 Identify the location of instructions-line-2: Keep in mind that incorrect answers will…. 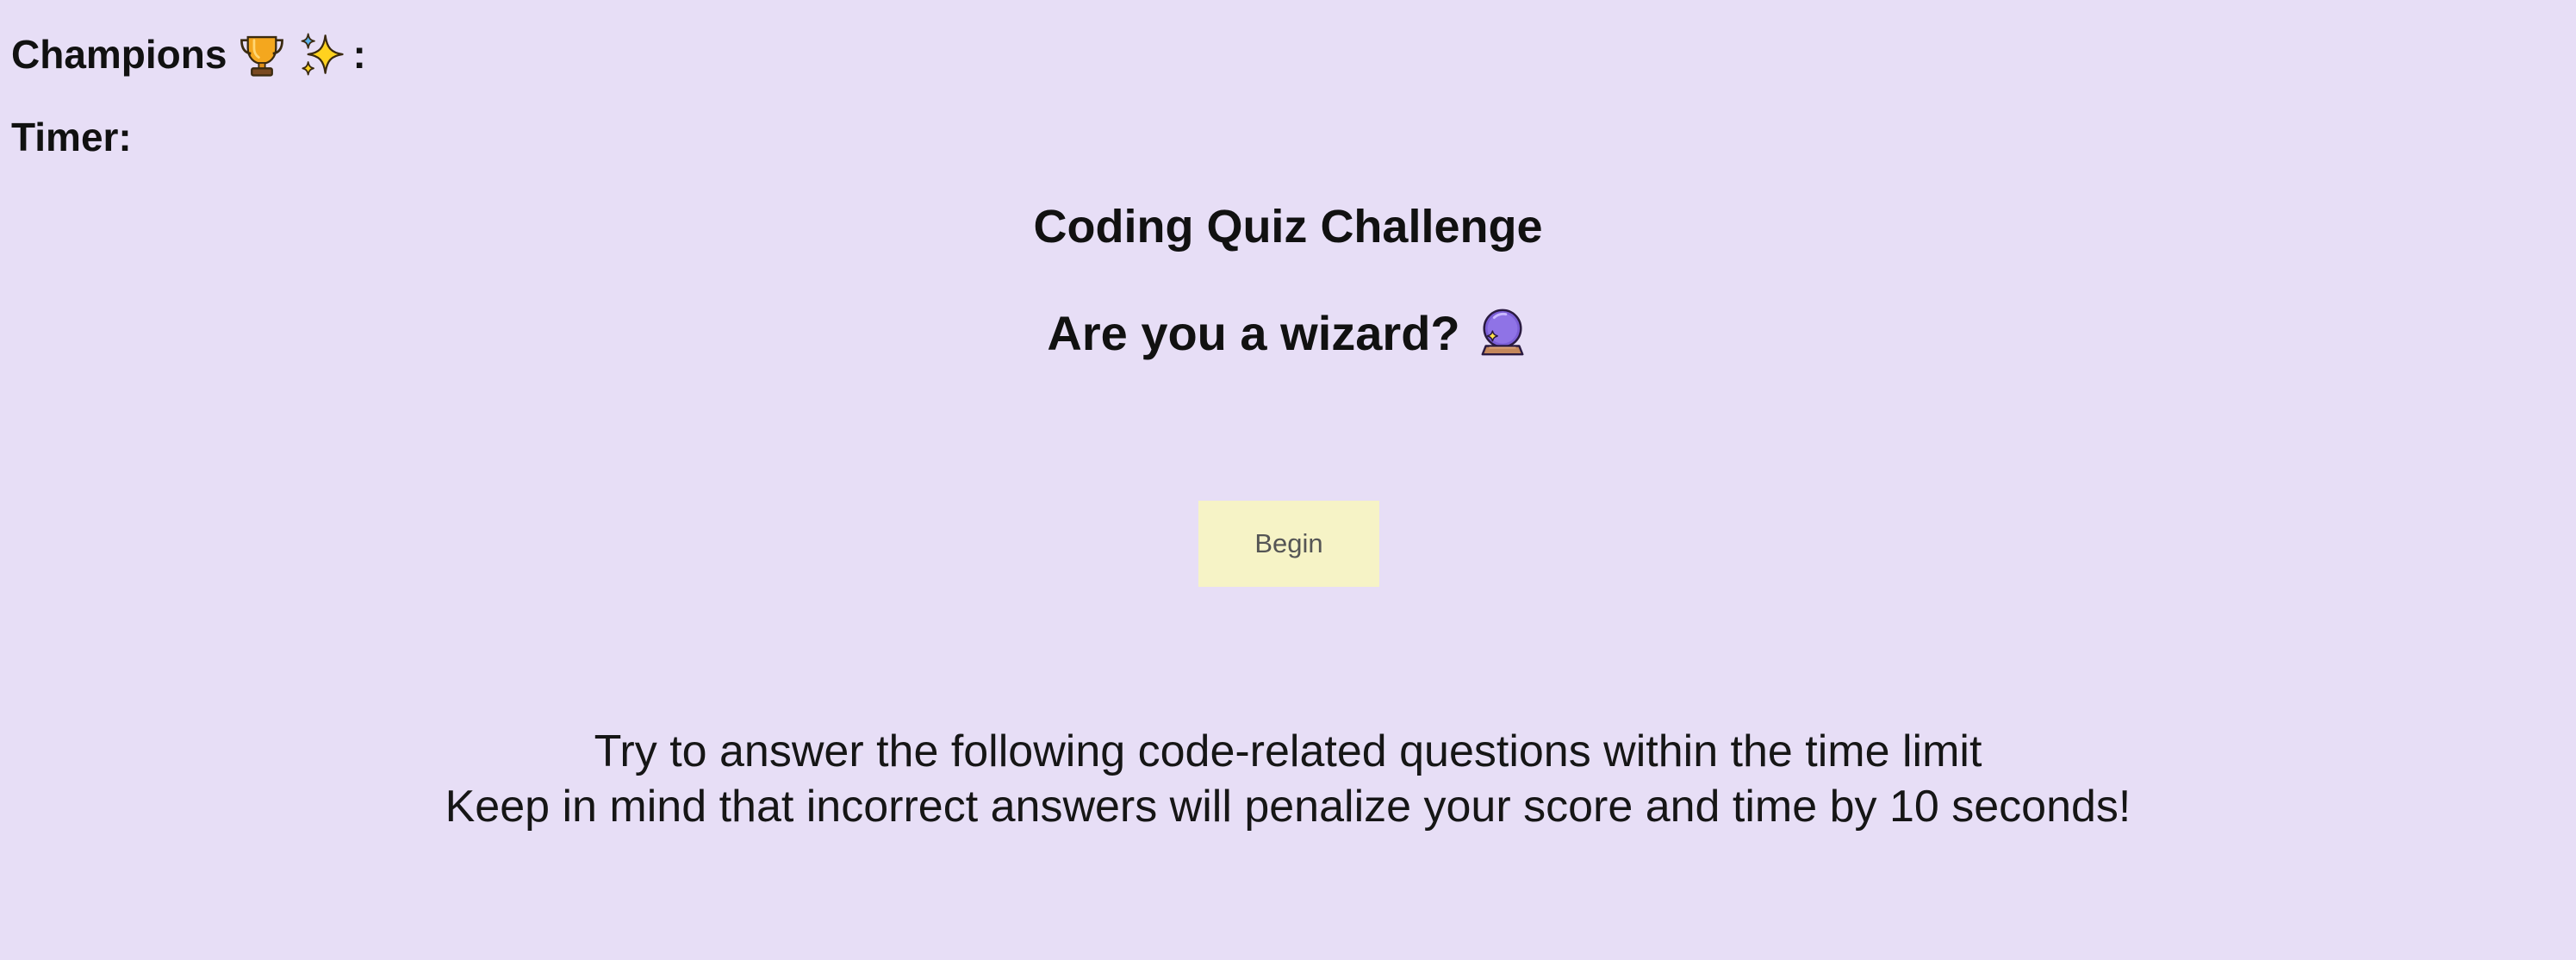
(1288, 807).